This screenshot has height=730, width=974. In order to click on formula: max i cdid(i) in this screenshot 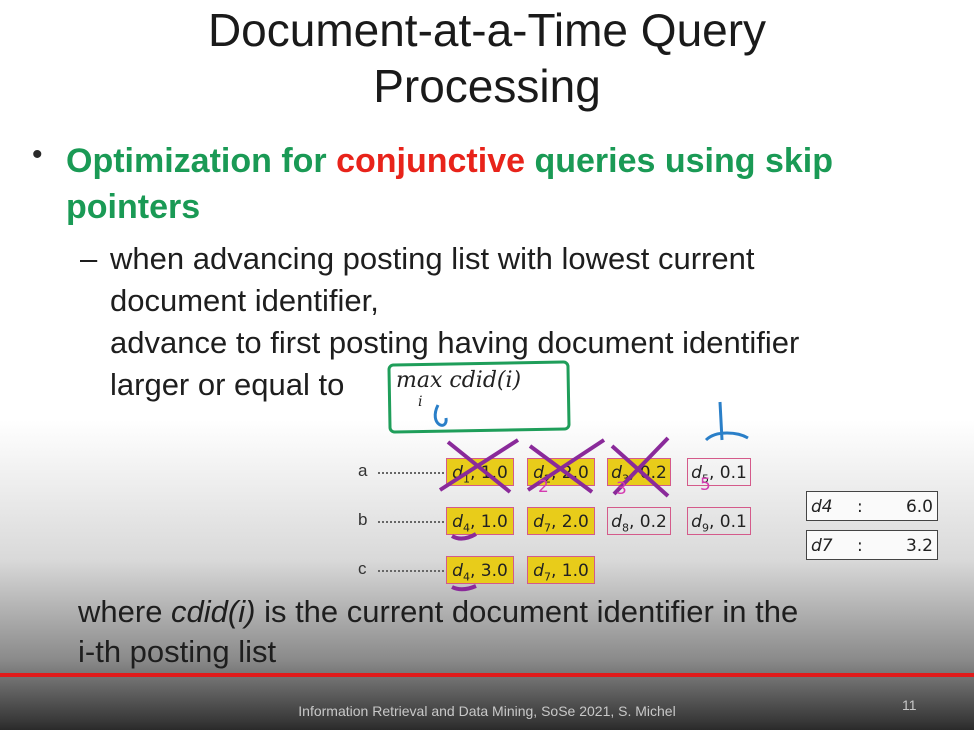, I will do `click(459, 389)`.